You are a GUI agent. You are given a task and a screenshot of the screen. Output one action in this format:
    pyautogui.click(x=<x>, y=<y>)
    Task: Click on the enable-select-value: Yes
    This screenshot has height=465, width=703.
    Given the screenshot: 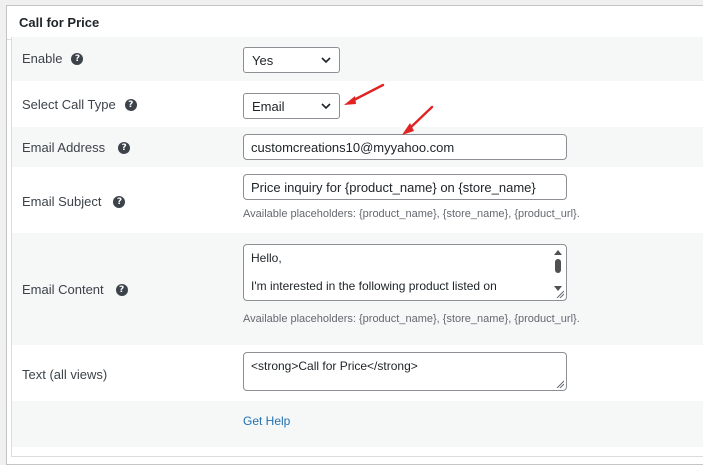 What is the action you would take?
    pyautogui.click(x=263, y=60)
    